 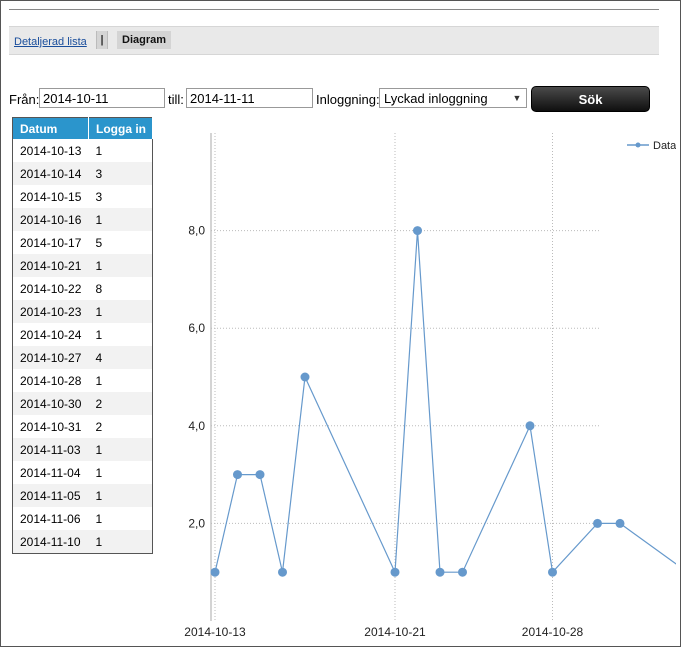 I want to click on cell-date: 2014-10-16, so click(x=50, y=219).